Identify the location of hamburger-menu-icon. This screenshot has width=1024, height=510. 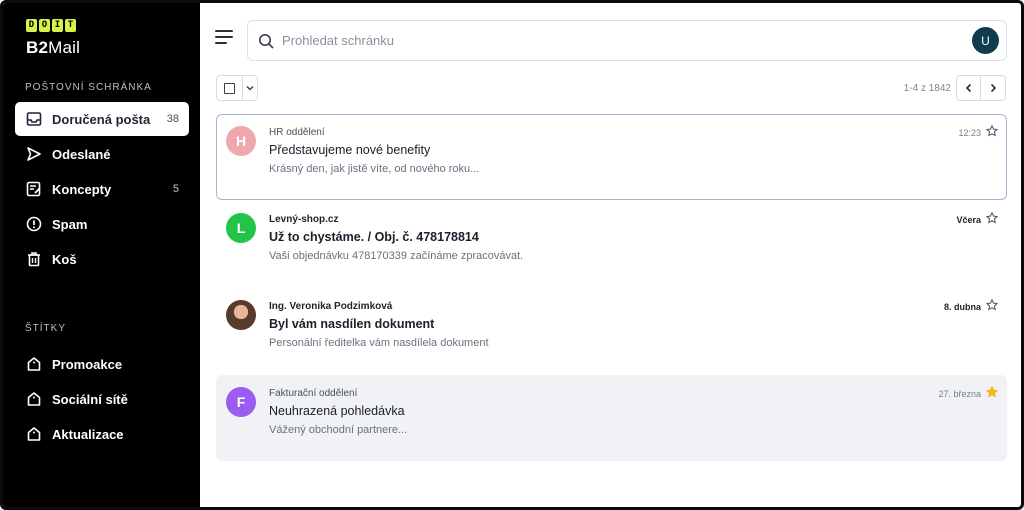
(224, 38).